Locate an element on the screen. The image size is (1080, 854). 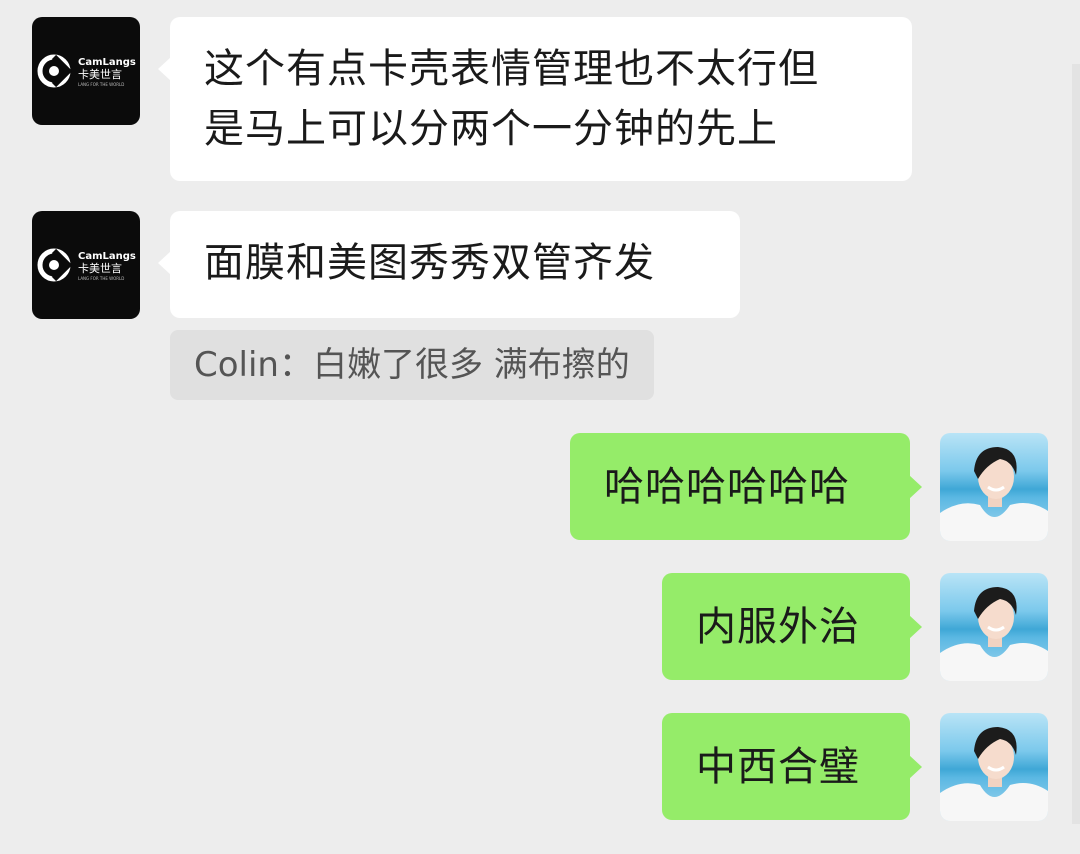
message-bubble: 面膜和美图秀秀双管齐发 is located at coordinates (449, 264).